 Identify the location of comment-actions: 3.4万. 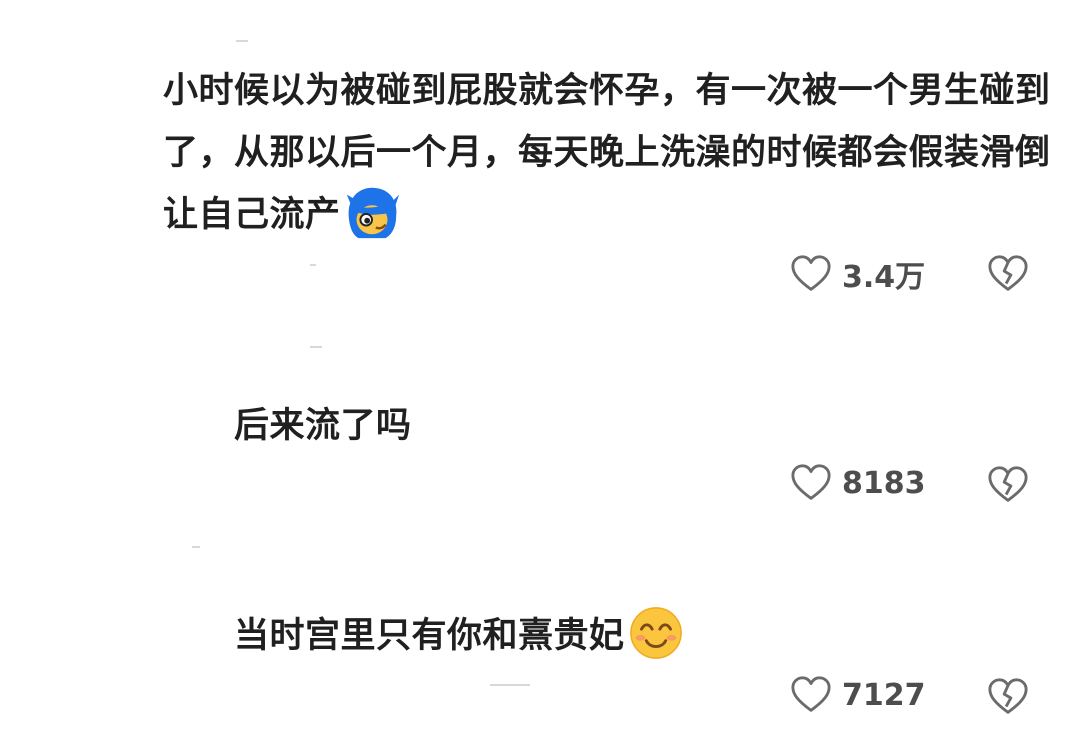
(910, 275).